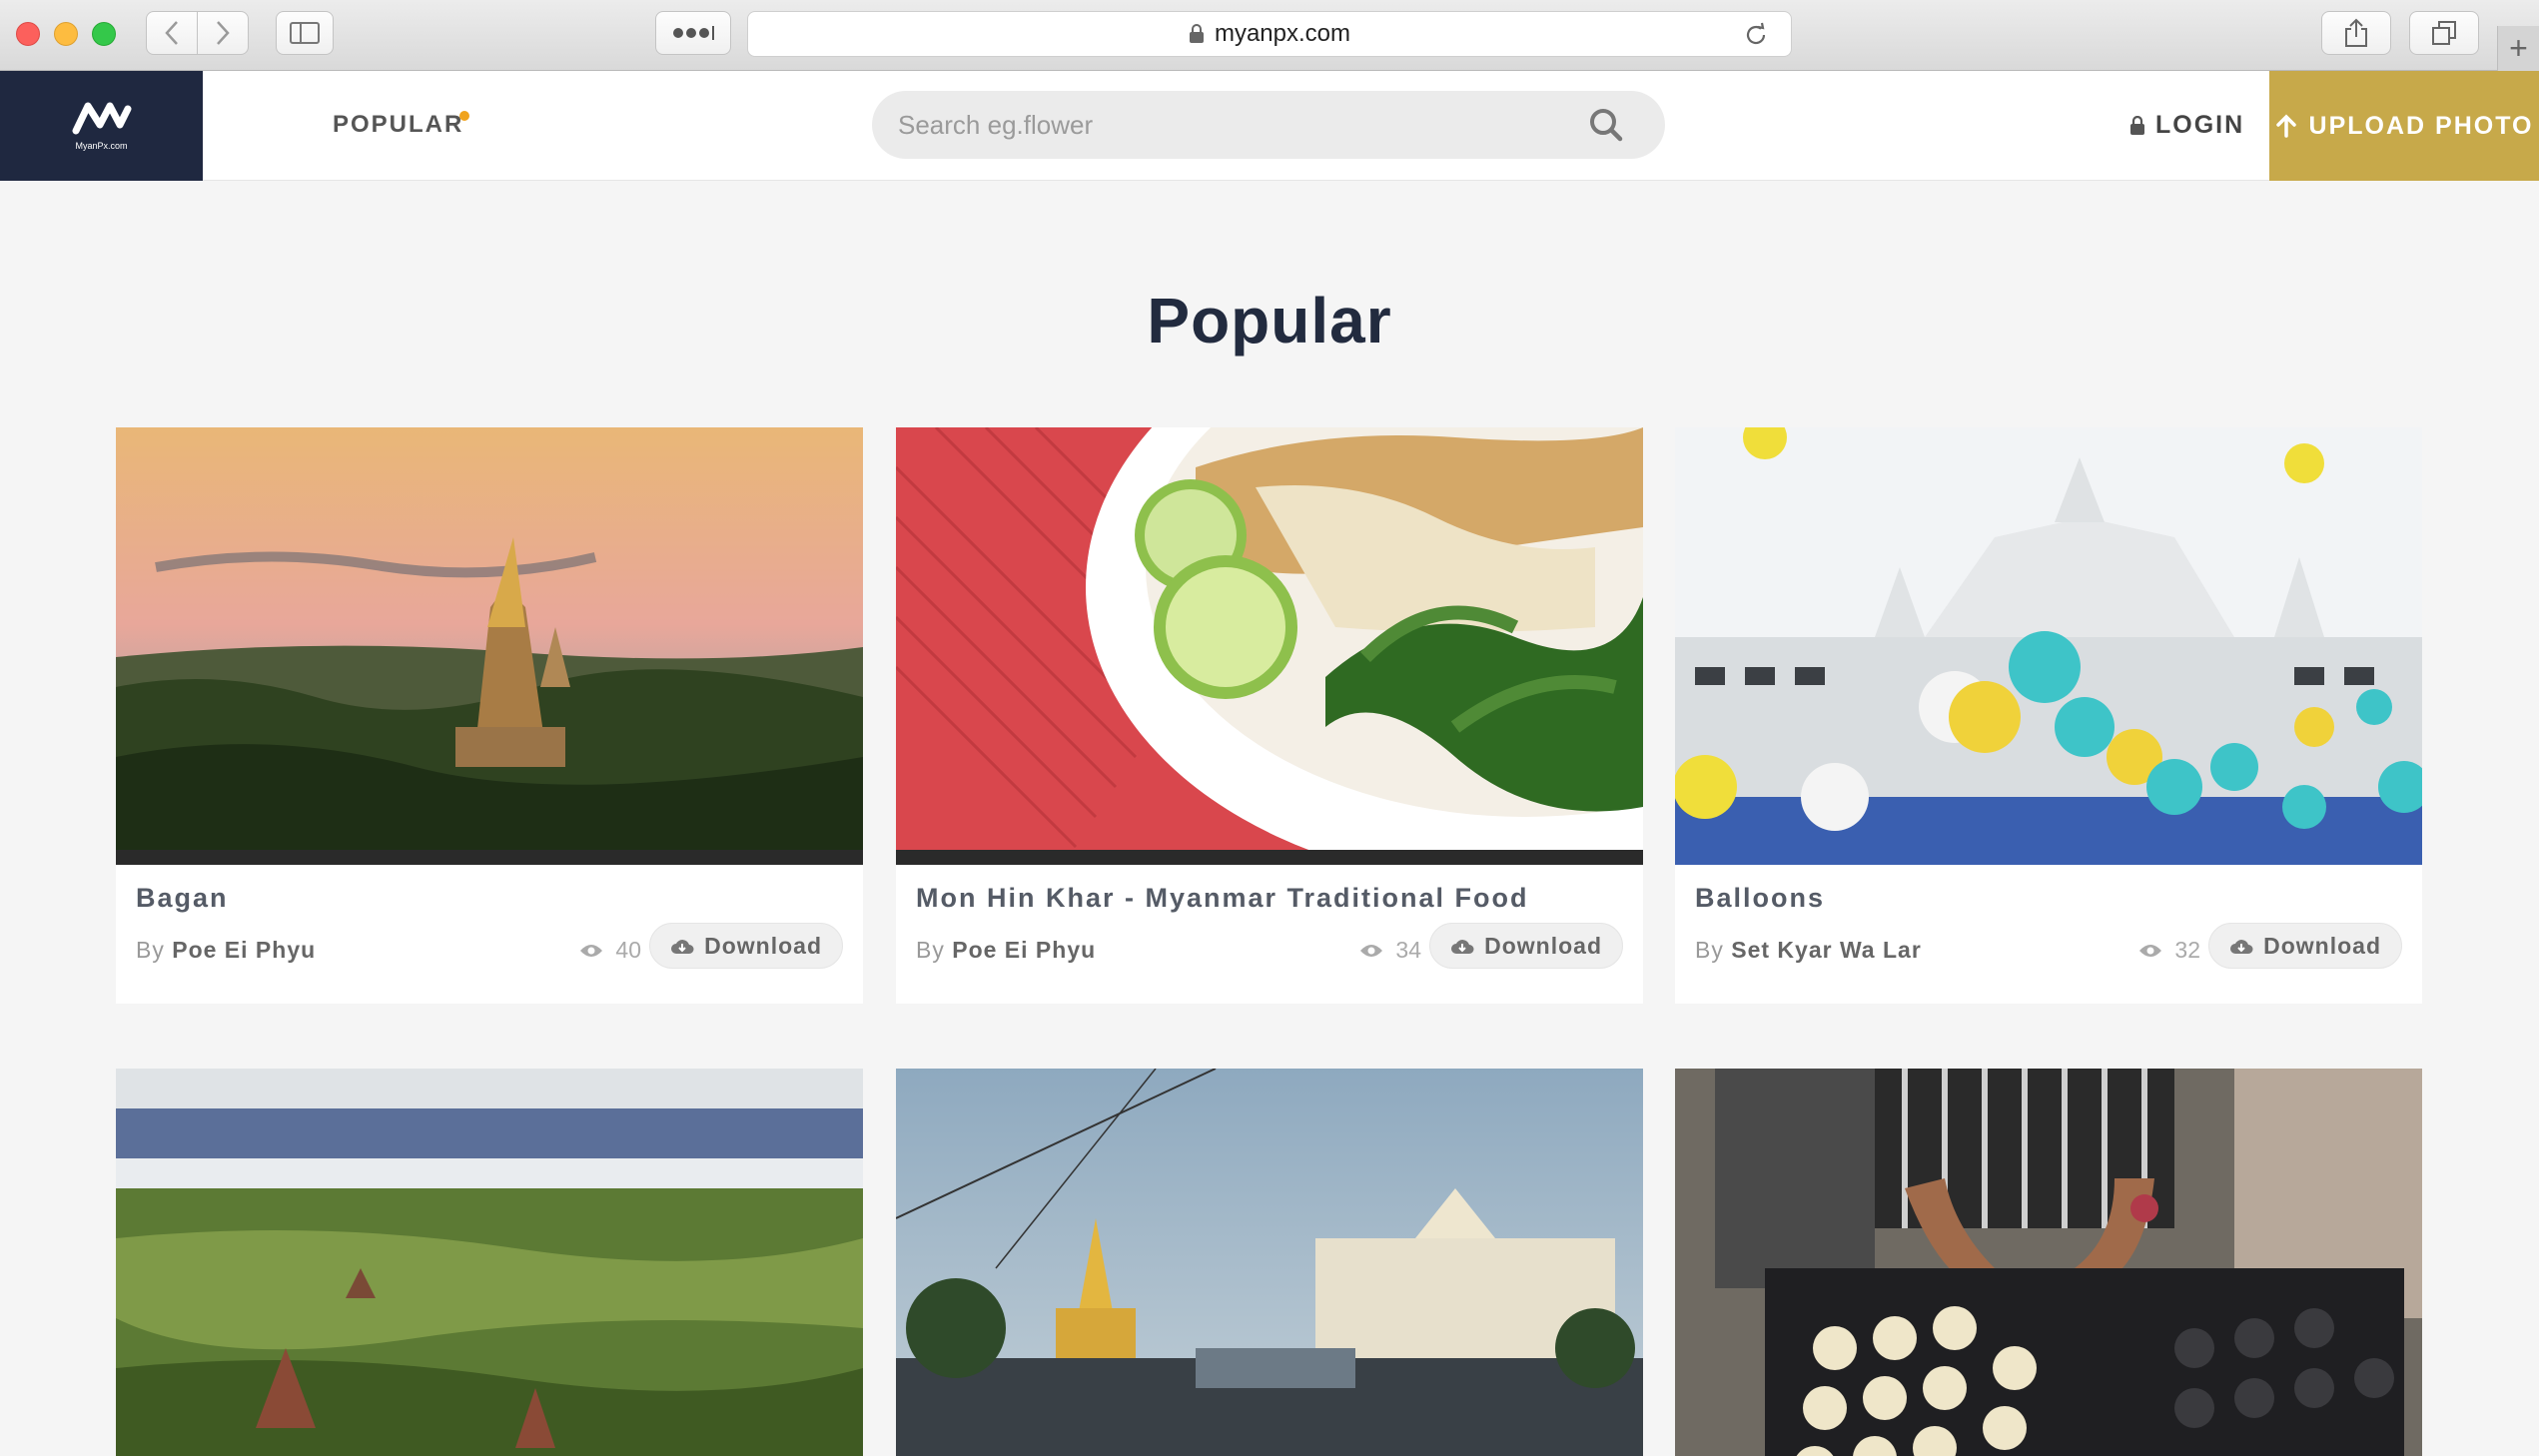 This screenshot has height=1456, width=2539. What do you see at coordinates (1760, 898) in the screenshot?
I see `photo-title: Balloons` at bounding box center [1760, 898].